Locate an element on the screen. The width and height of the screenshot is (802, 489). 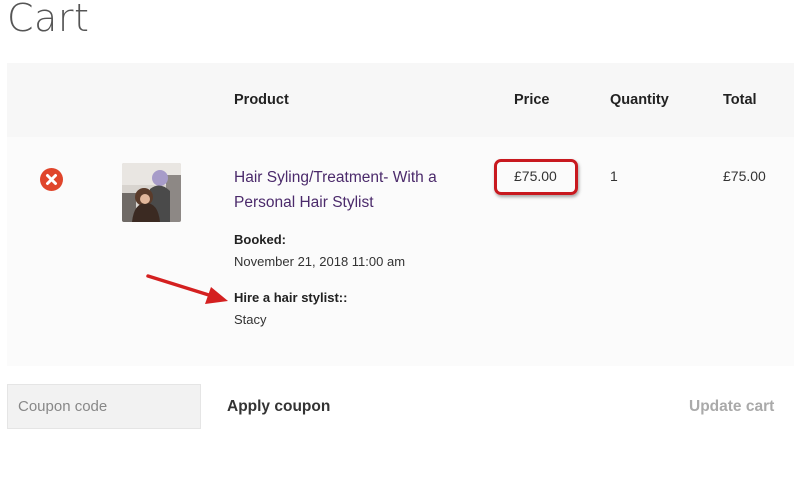
item-quantity: 1 is located at coordinates (614, 176).